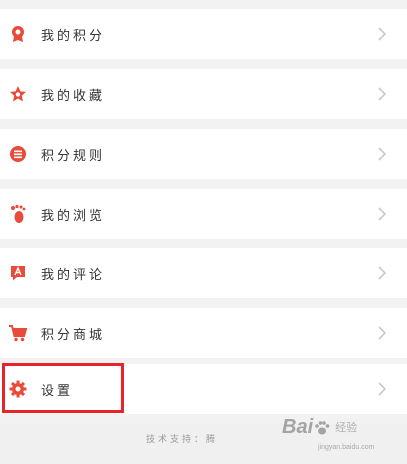  I want to click on settings-highlight-box, so click(63, 388).